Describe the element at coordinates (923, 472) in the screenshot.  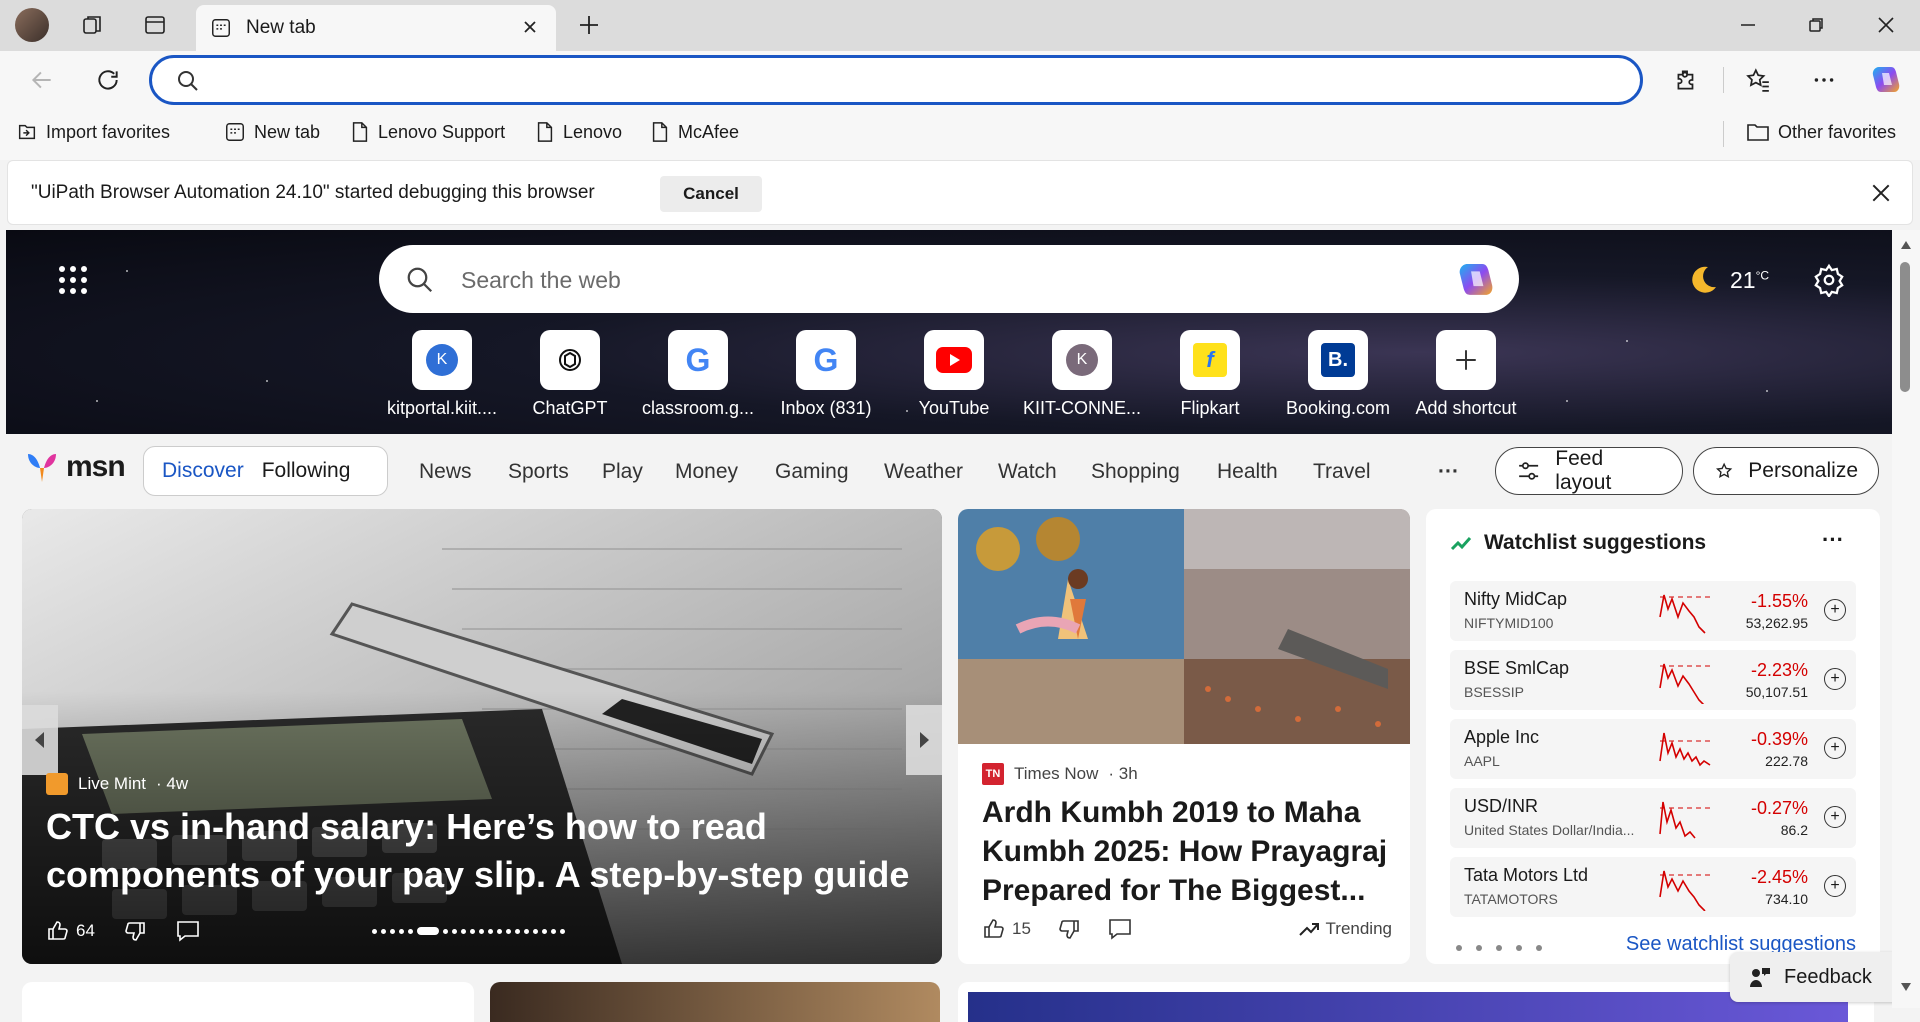
I see `nav-link-weather: Weather` at that location.